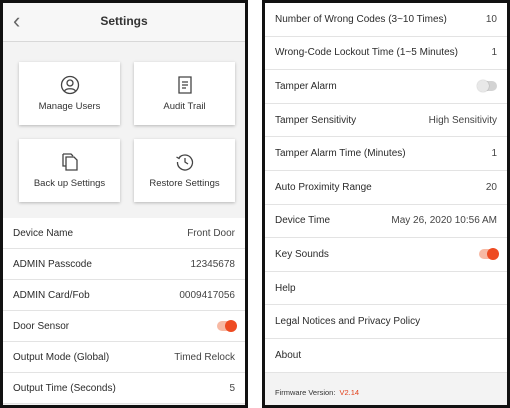 This screenshot has height=408, width=510. I want to click on row-value: May 26, 2020 10:56 AM, so click(444, 221).